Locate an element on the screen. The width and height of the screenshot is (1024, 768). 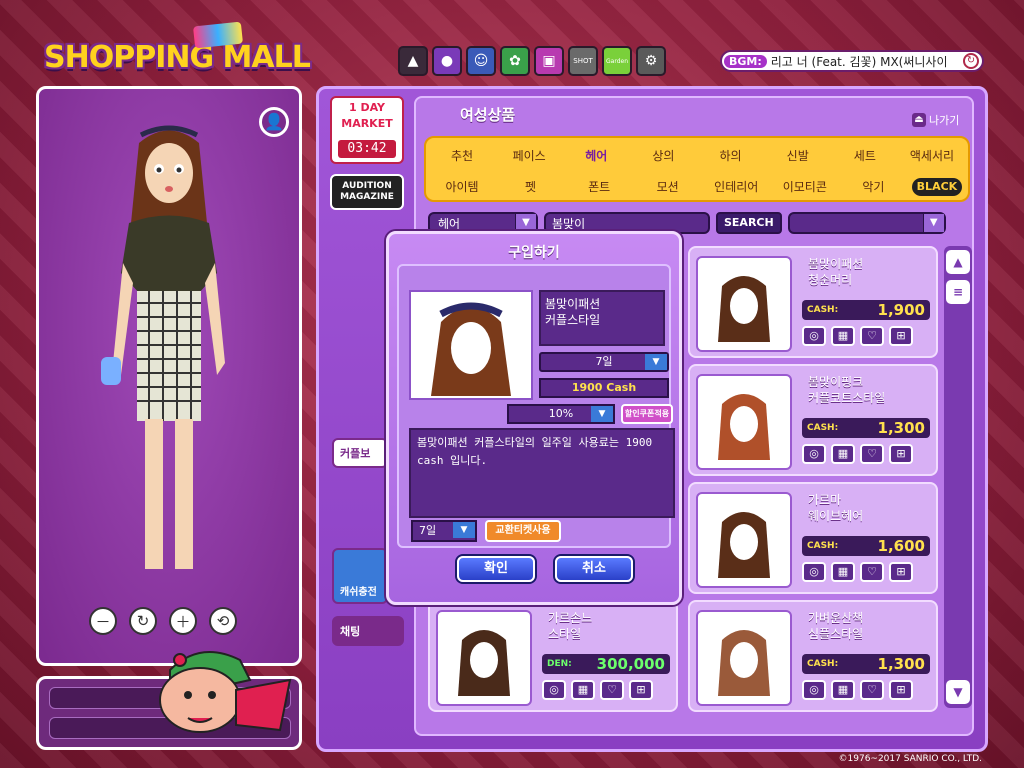
currency-label: DEN: is located at coordinates (559, 664).